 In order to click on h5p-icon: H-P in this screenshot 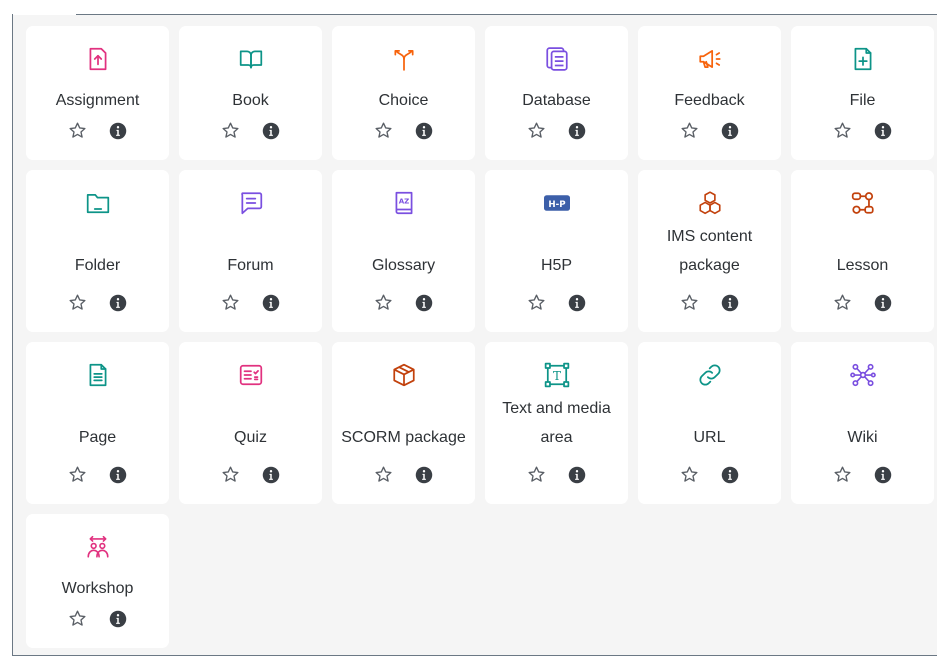, I will do `click(556, 203)`.